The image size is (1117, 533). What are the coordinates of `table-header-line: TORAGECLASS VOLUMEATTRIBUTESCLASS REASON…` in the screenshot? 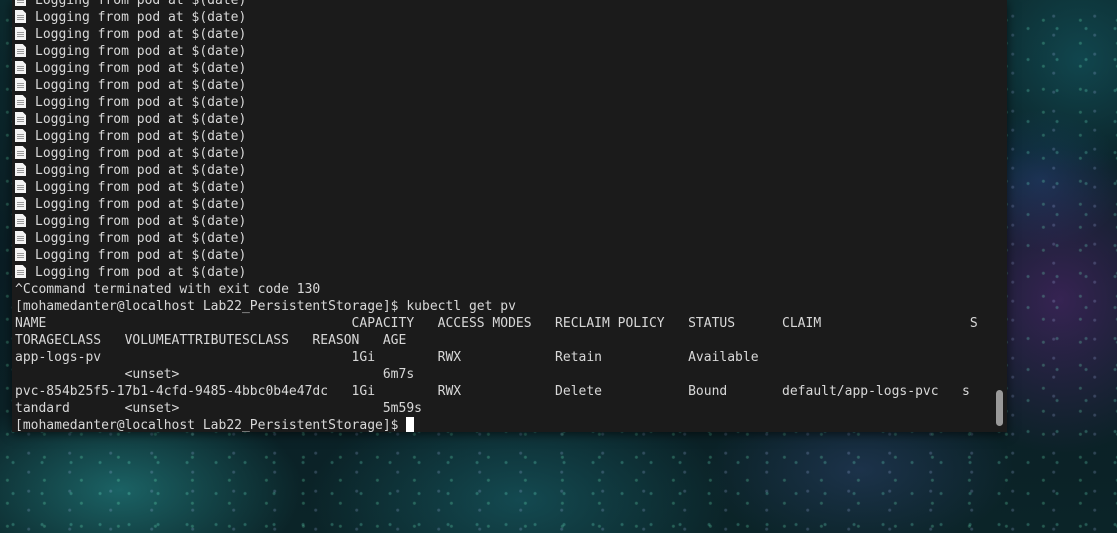 It's located at (211, 340).